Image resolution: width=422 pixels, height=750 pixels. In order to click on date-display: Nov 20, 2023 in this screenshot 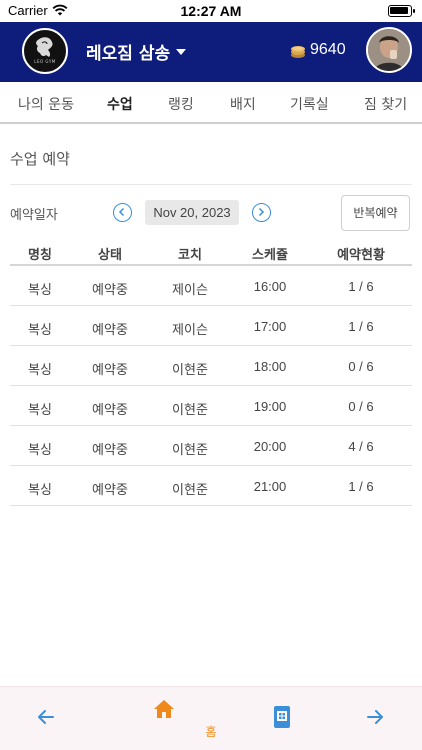, I will do `click(192, 212)`.